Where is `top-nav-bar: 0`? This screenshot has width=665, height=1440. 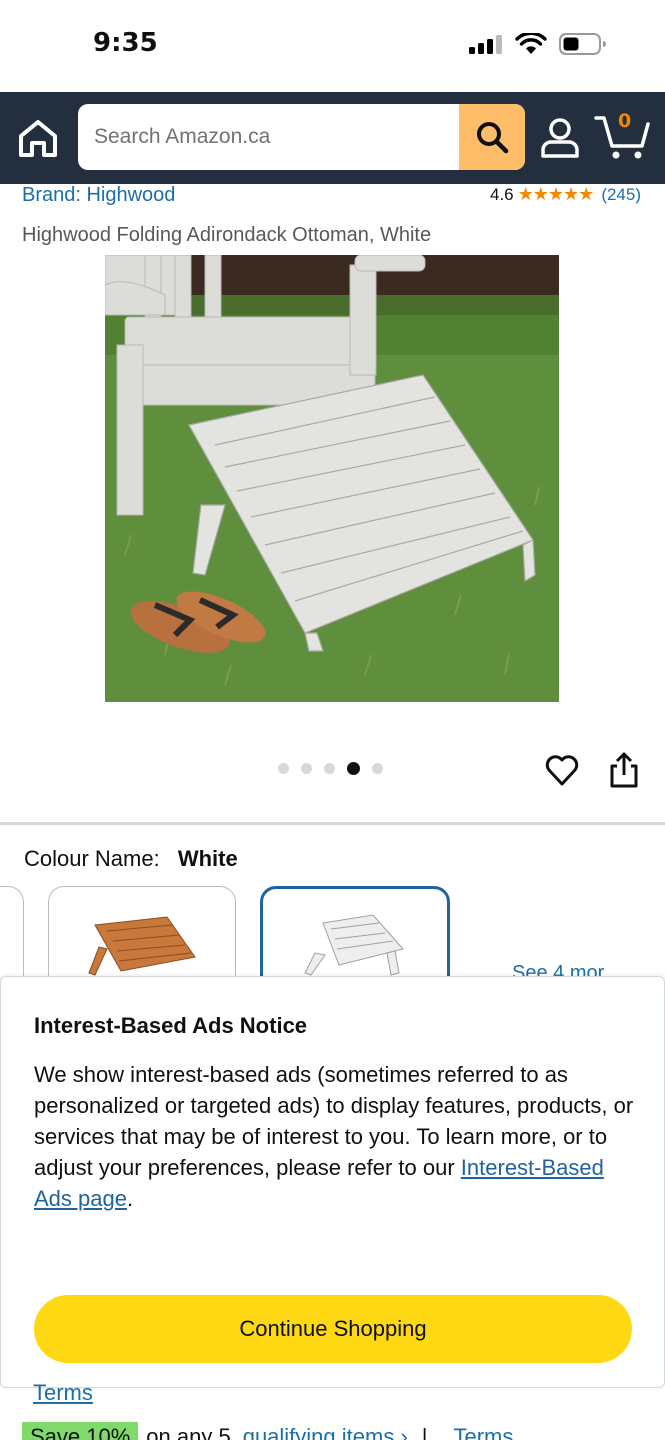 top-nav-bar: 0 is located at coordinates (332, 138).